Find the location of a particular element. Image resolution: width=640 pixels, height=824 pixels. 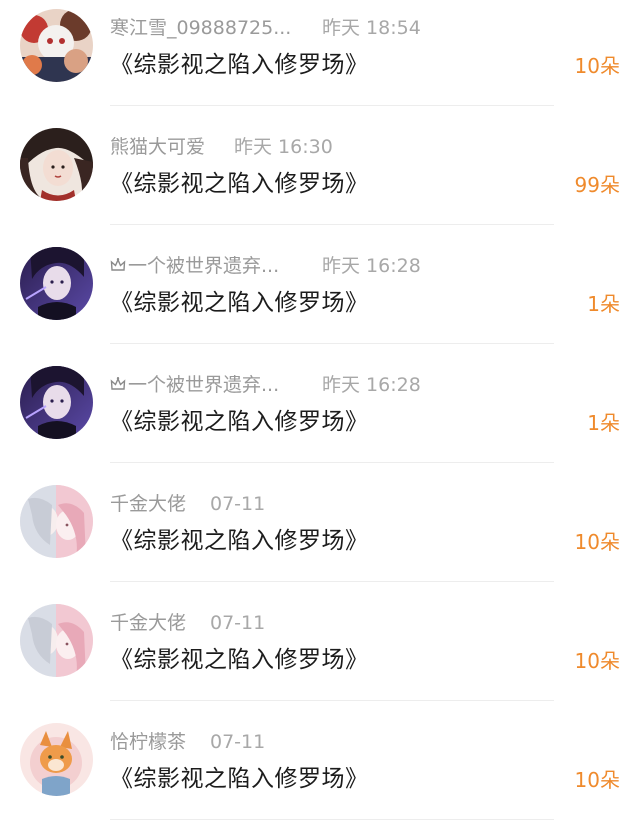

list-item: 恰柠檬茶 07-11 《综影视之陷入修罗场》 10朵 is located at coordinates (320, 769).